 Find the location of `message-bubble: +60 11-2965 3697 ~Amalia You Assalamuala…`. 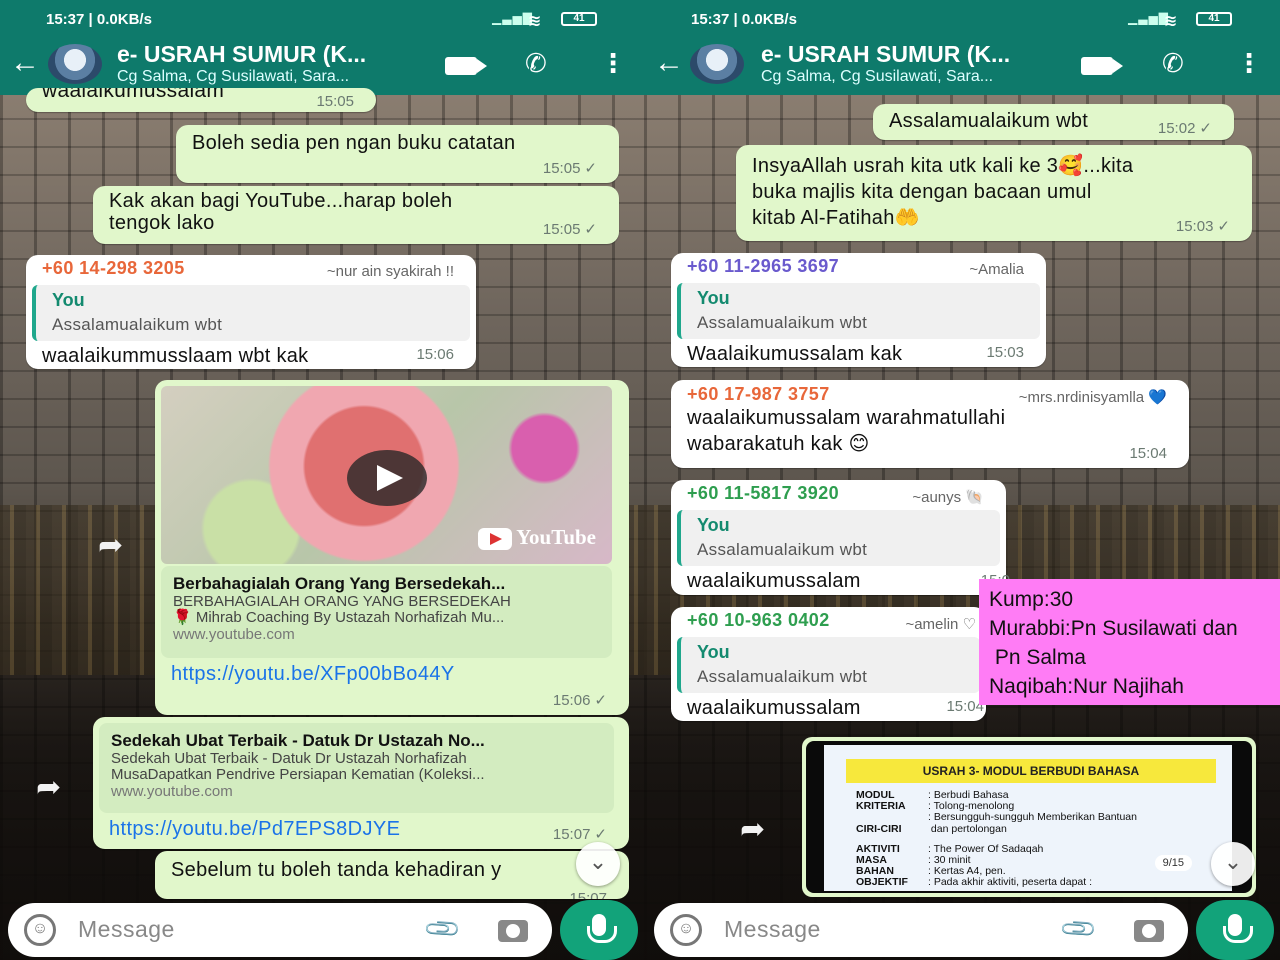

message-bubble: +60 11-2965 3697 ~Amalia You Assalamuala… is located at coordinates (858, 310).